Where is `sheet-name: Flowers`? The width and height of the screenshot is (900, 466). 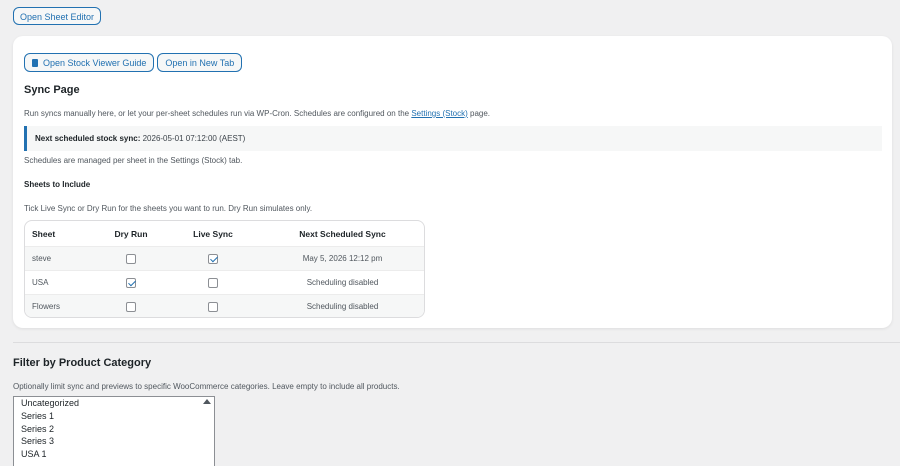
sheet-name: Flowers is located at coordinates (46, 306).